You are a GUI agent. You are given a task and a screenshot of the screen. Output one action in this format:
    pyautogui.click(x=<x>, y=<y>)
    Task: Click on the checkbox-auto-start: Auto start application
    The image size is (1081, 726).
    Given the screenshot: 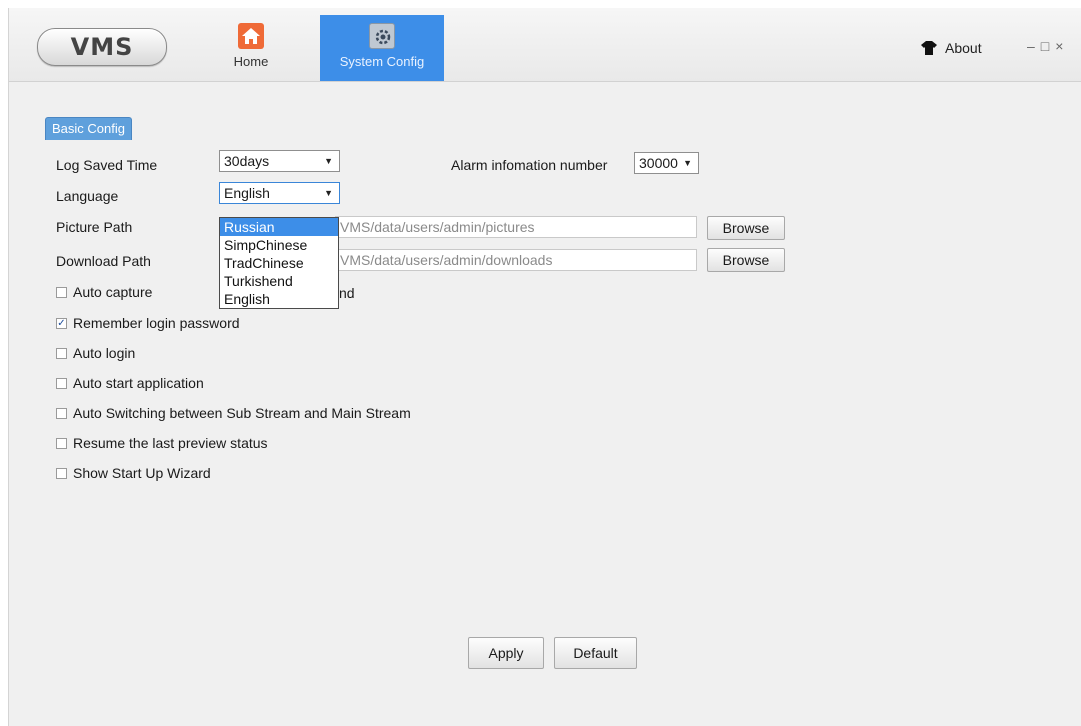 What is the action you would take?
    pyautogui.click(x=130, y=383)
    